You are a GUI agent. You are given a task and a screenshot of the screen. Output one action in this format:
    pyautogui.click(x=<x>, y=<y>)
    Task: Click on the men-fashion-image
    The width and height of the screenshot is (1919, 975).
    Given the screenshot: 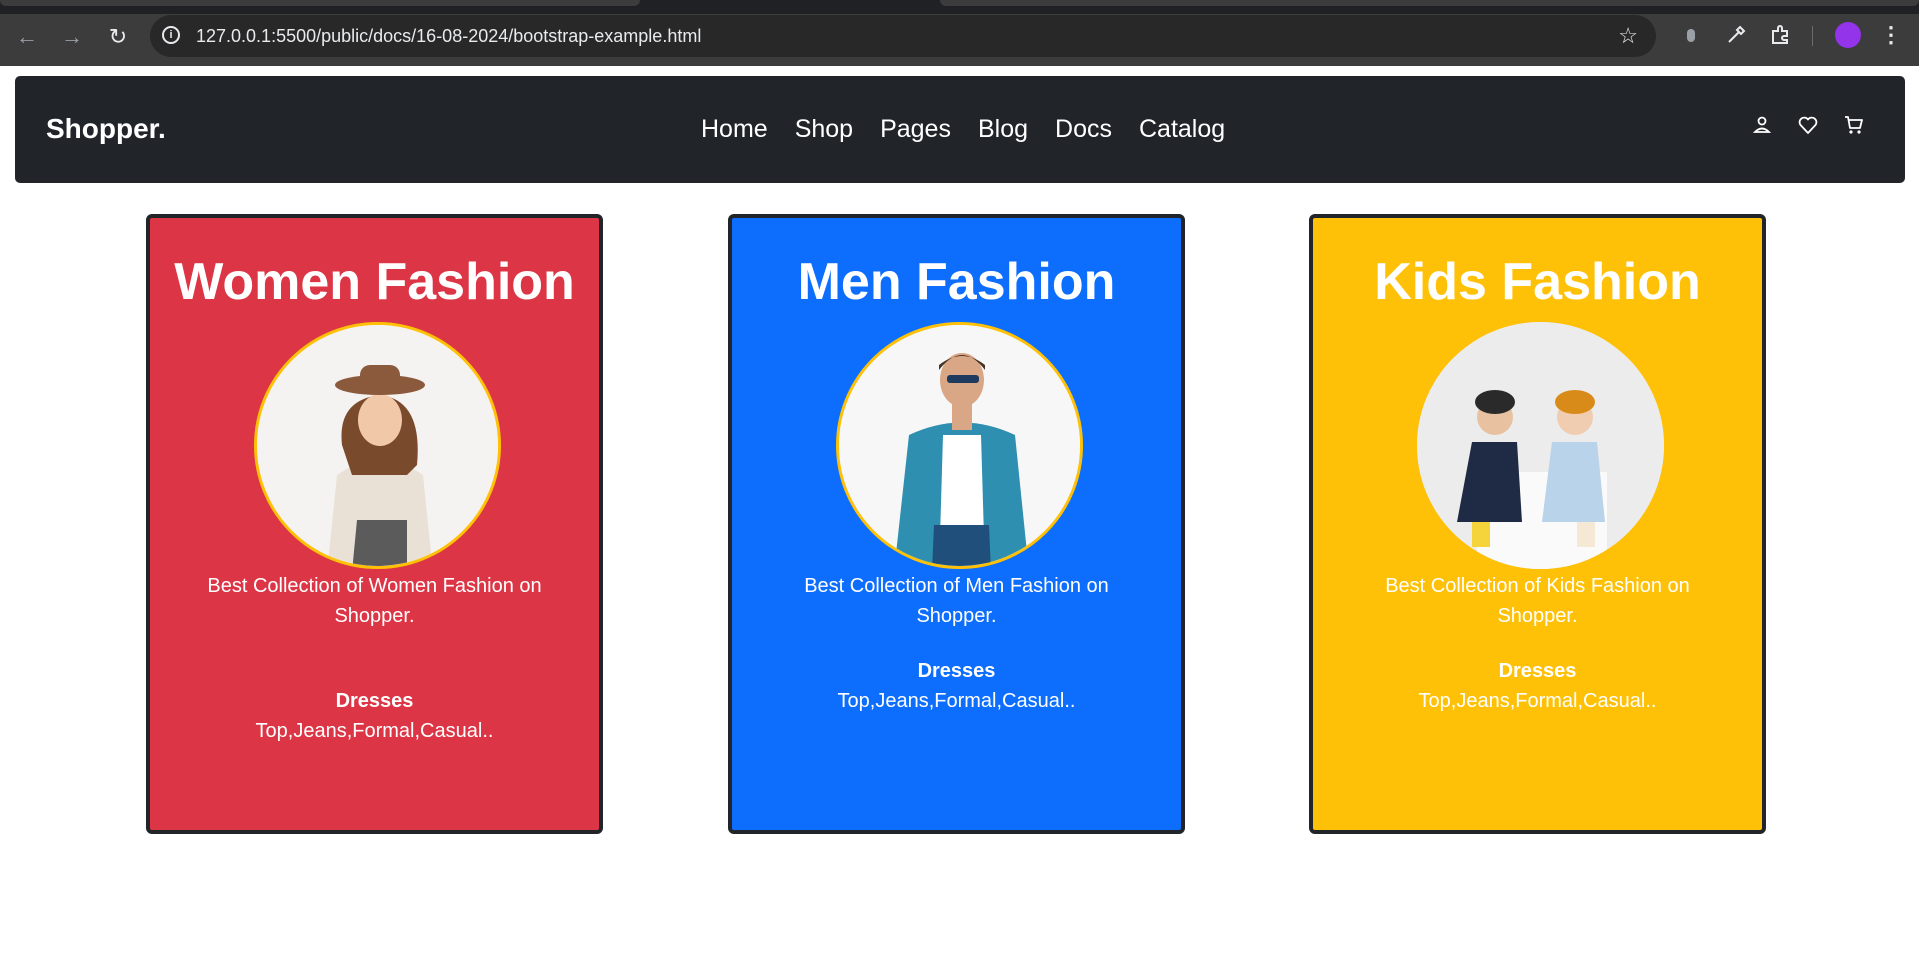 What is the action you would take?
    pyautogui.click(x=959, y=445)
    